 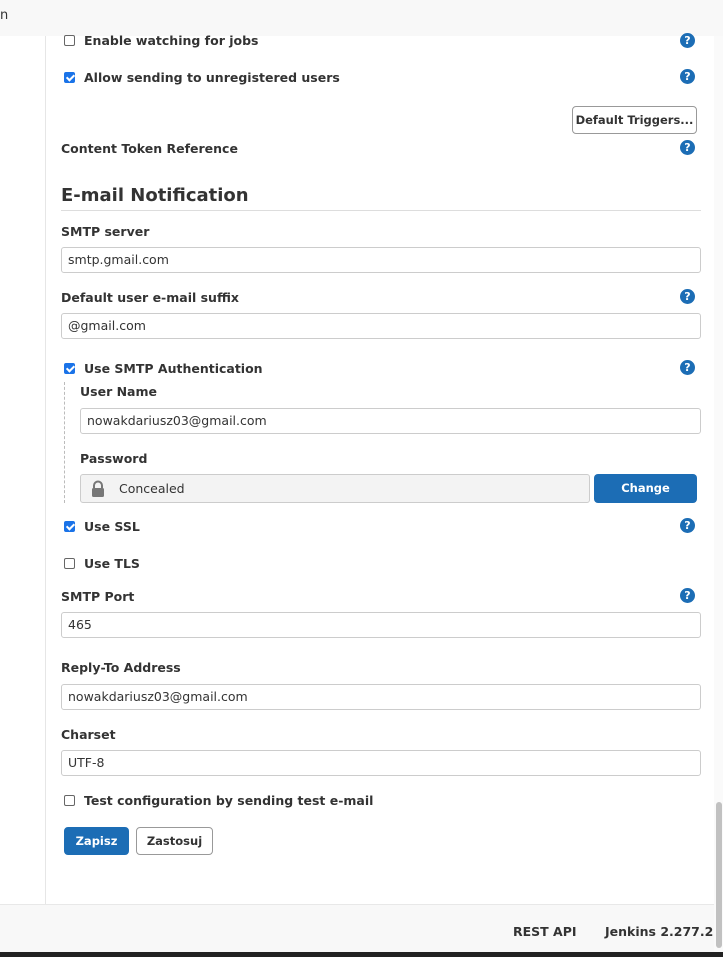 I want to click on jenkins-version-link: Jenkins 2.277.2, so click(x=659, y=931).